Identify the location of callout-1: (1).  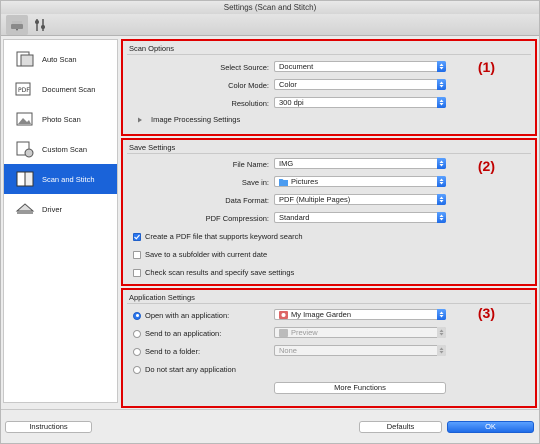
(486, 67).